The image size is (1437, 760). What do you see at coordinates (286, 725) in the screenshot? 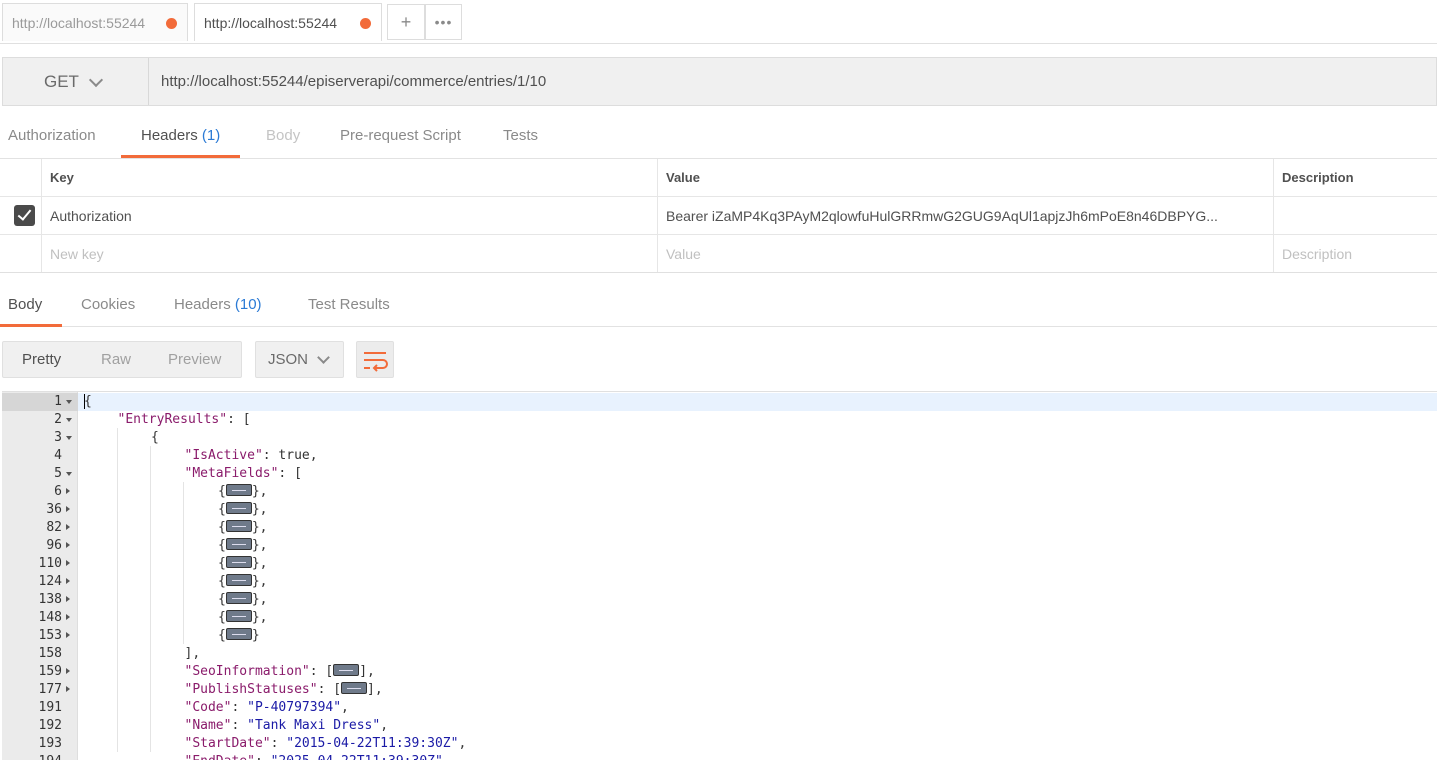
I see `code-text: "Name": "Tank Maxi Dress",` at bounding box center [286, 725].